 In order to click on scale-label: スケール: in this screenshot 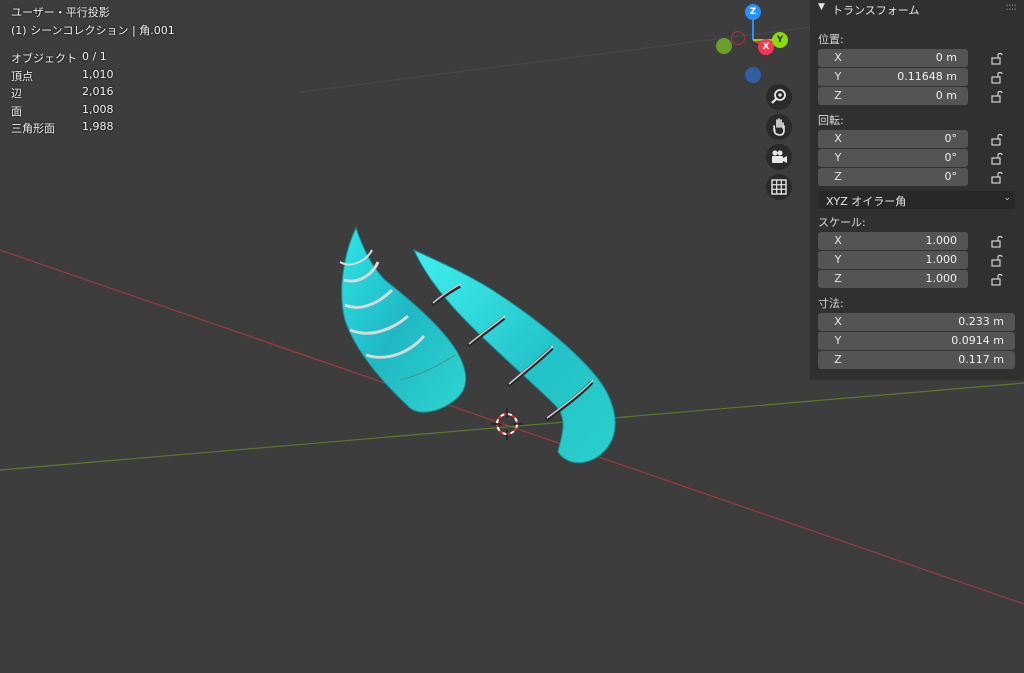, I will do `click(842, 222)`.